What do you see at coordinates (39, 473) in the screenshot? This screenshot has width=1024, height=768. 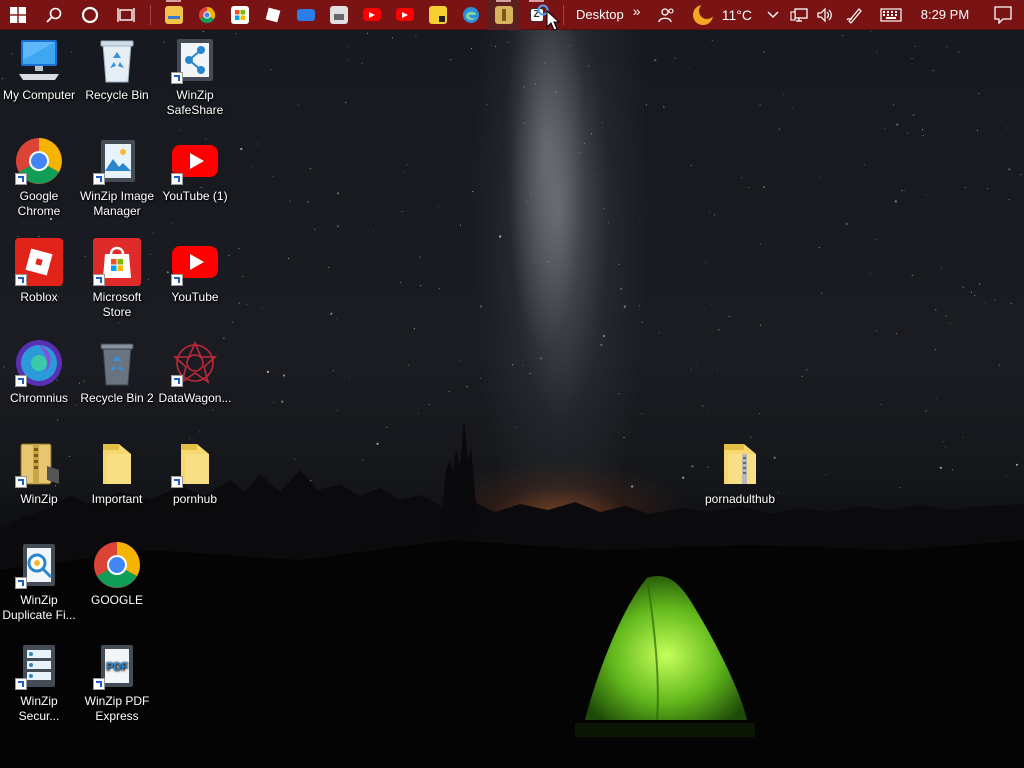 I see `desktop-icon-winzip: WinZip` at bounding box center [39, 473].